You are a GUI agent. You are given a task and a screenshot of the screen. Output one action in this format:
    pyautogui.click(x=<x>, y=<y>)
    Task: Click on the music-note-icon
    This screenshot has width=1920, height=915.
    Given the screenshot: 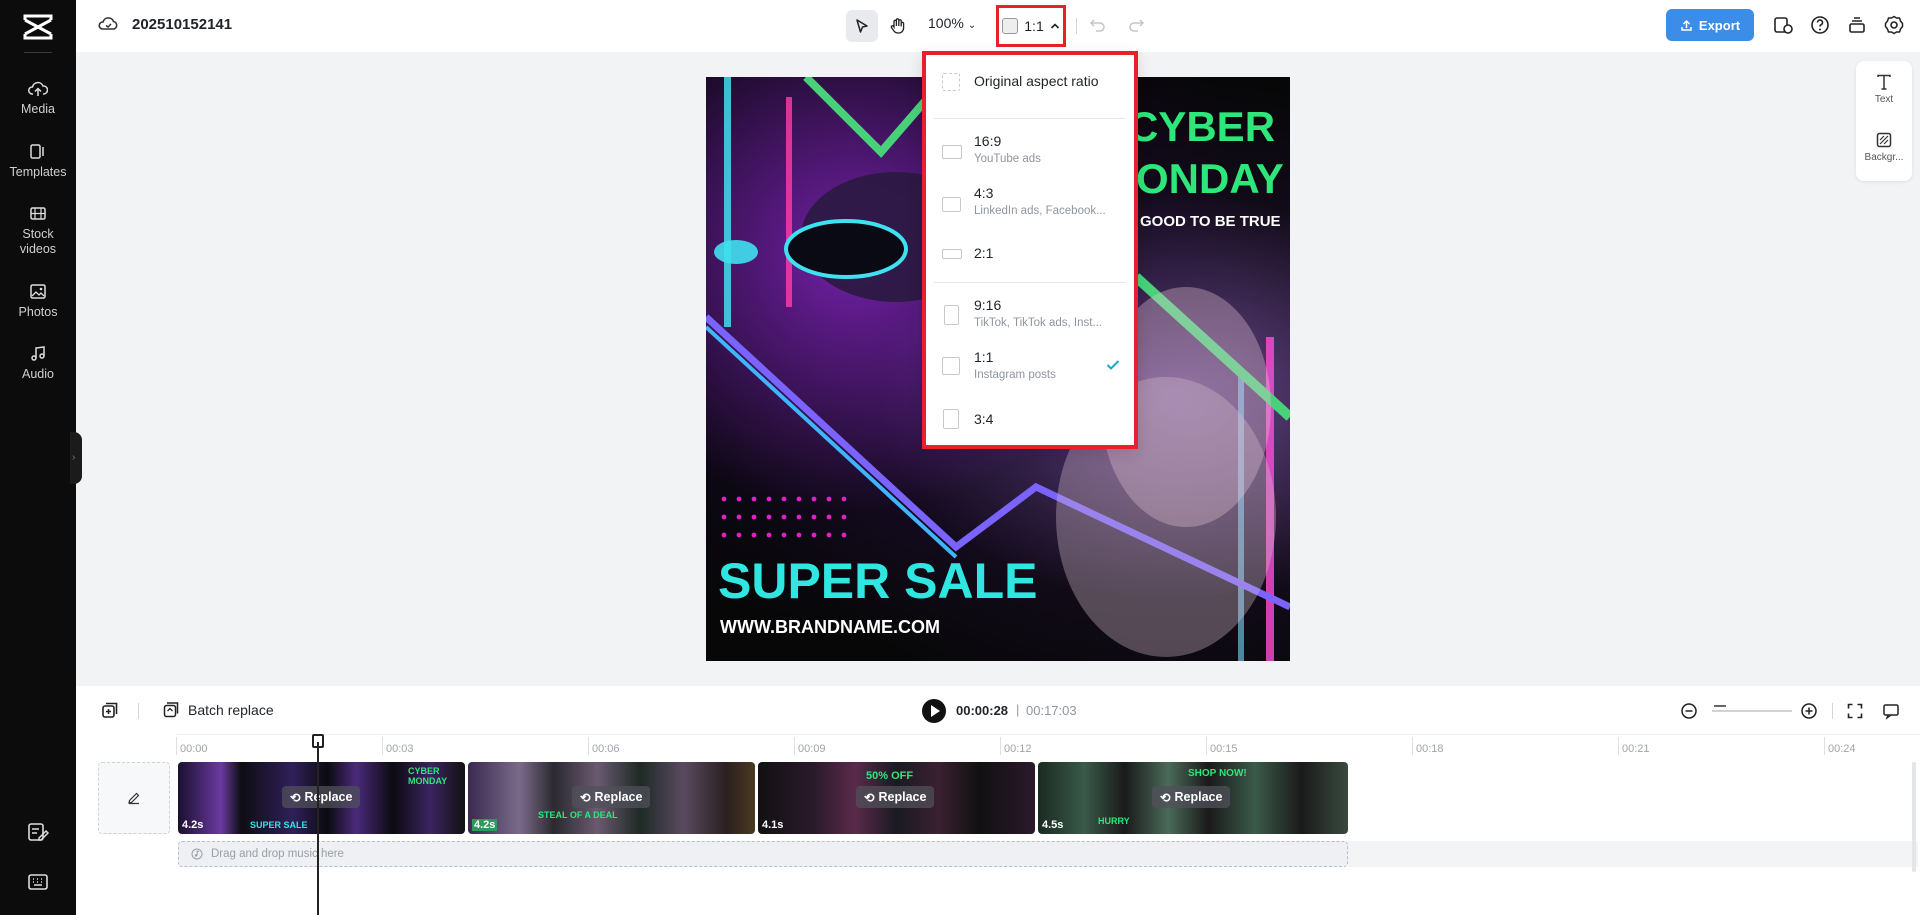 What is the action you would take?
    pyautogui.click(x=197, y=854)
    